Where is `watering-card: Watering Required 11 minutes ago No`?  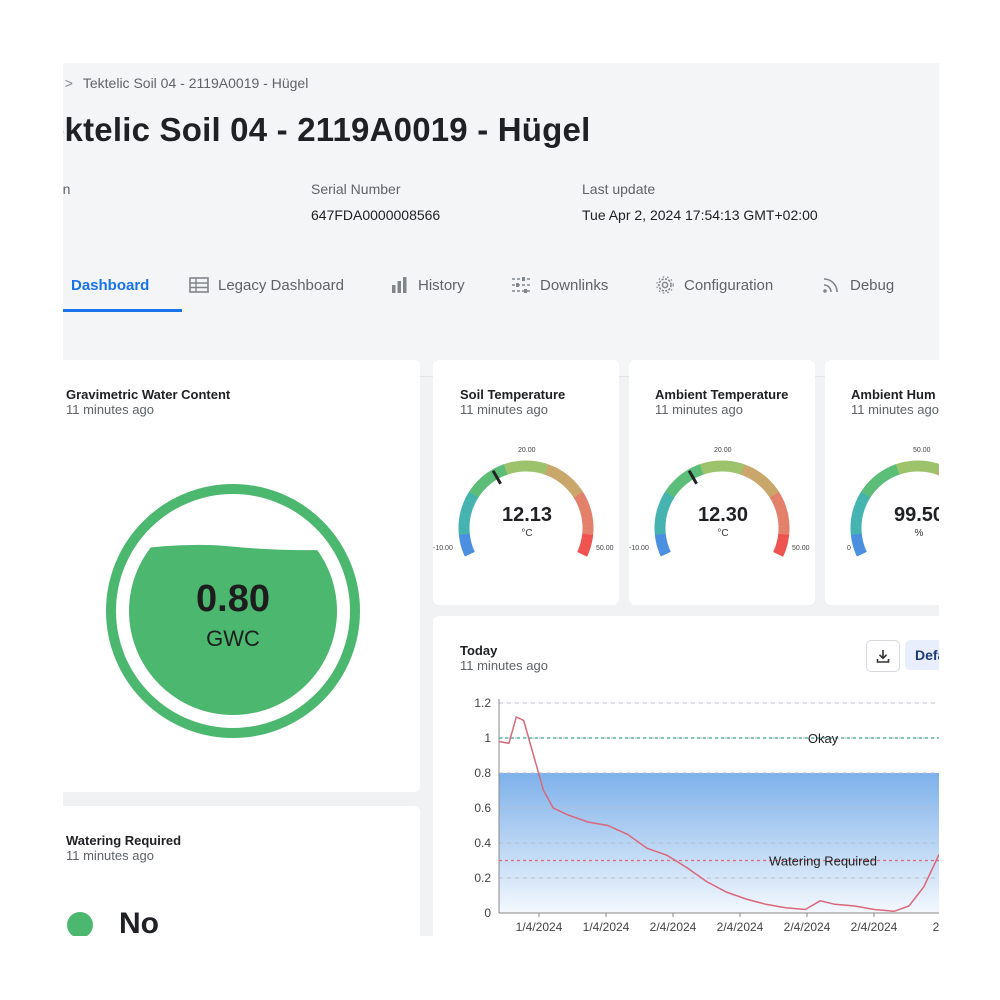 watering-card: Watering Required 11 minutes ago No is located at coordinates (241, 871).